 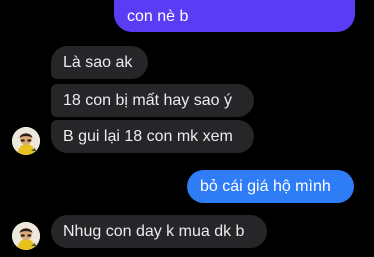 I want to click on message-text: con nè b, so click(x=158, y=16).